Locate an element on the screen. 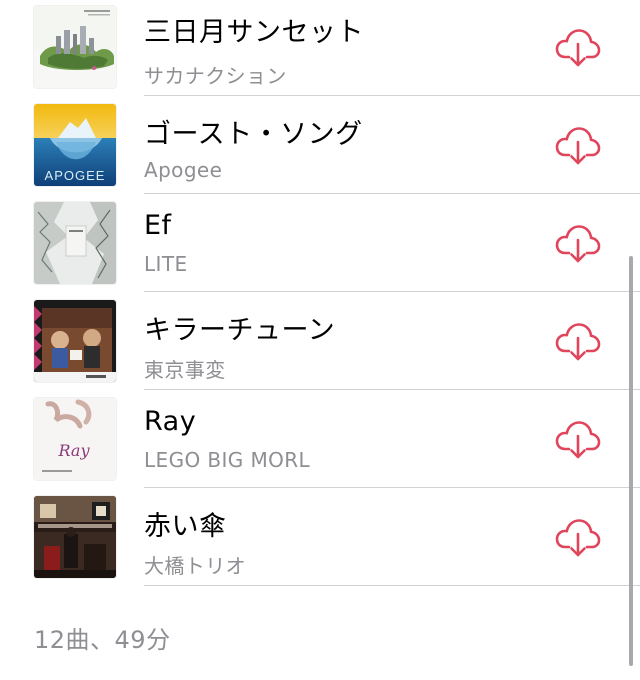 The width and height of the screenshot is (640, 680). song-title: Ray is located at coordinates (170, 421).